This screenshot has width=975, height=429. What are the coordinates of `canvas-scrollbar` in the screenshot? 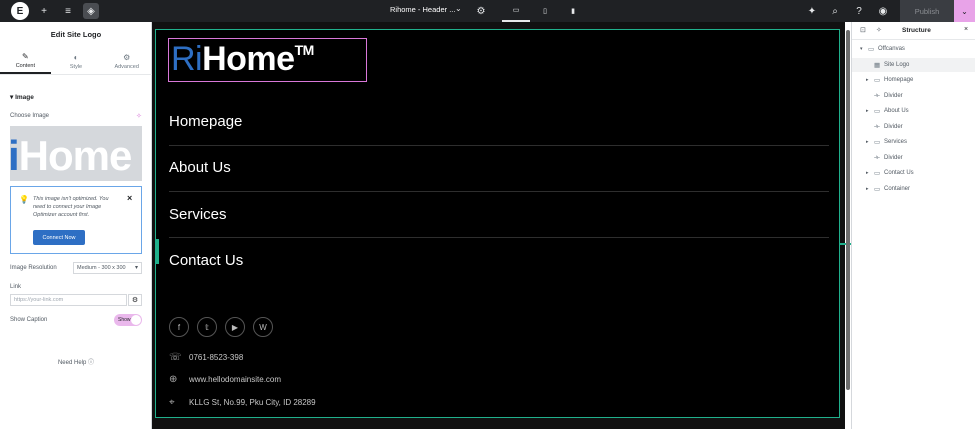 It's located at (848, 210).